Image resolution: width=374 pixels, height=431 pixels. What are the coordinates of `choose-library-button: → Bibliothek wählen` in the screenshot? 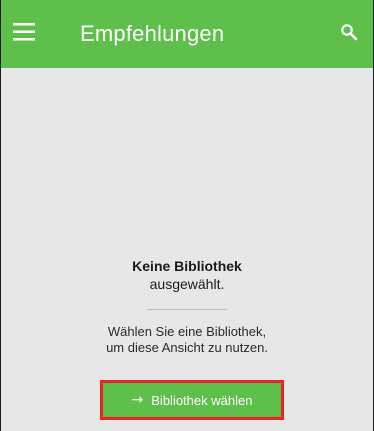 It's located at (192, 400).